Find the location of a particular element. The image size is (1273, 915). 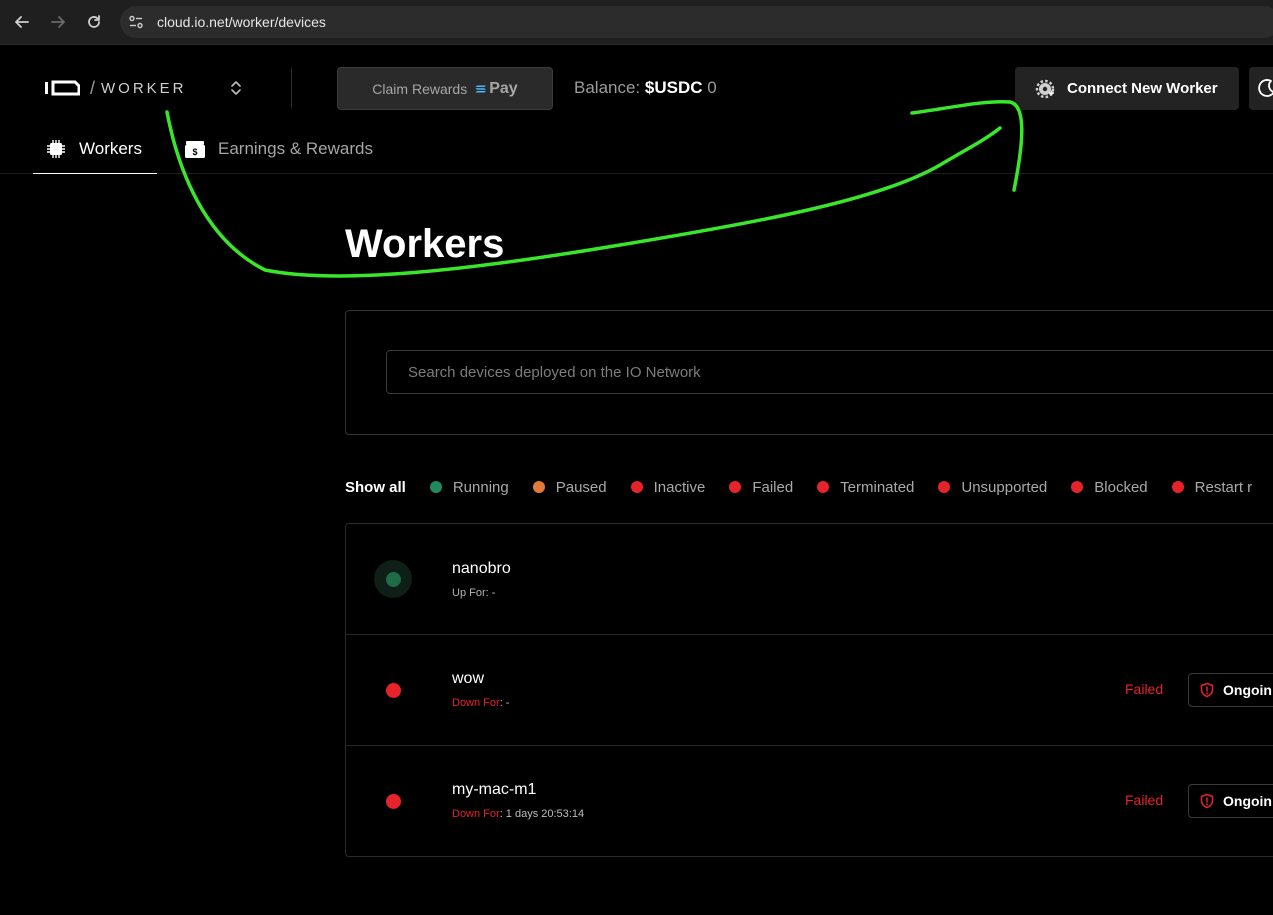

filter-label: Unsupported is located at coordinates (1004, 487).